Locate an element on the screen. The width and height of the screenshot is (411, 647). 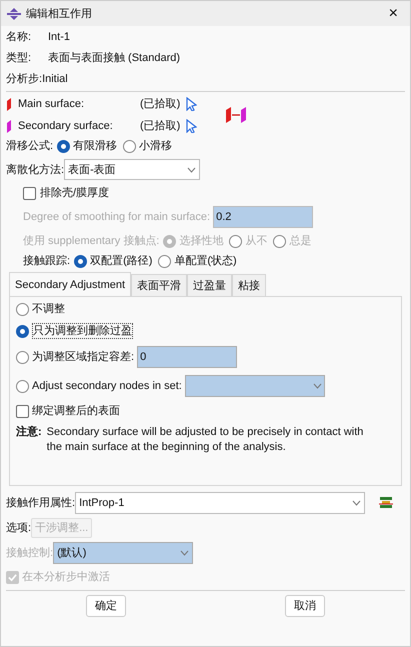
field-value: Int-1 is located at coordinates (59, 37).